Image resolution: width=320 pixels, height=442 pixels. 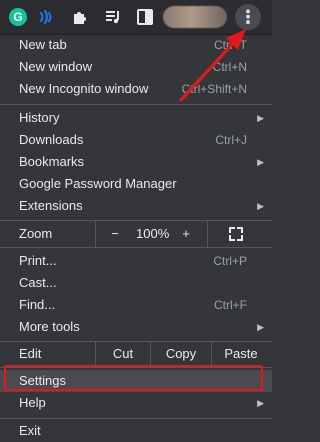 I want to click on zoom-level: 100%, so click(x=153, y=233).